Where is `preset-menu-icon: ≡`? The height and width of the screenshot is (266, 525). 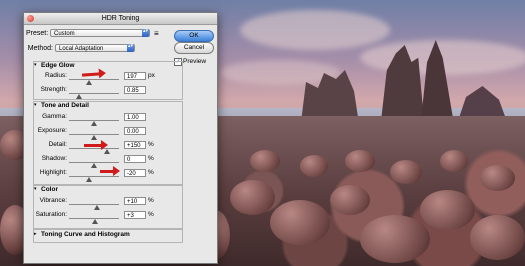
preset-menu-icon: ≡ is located at coordinates (156, 33).